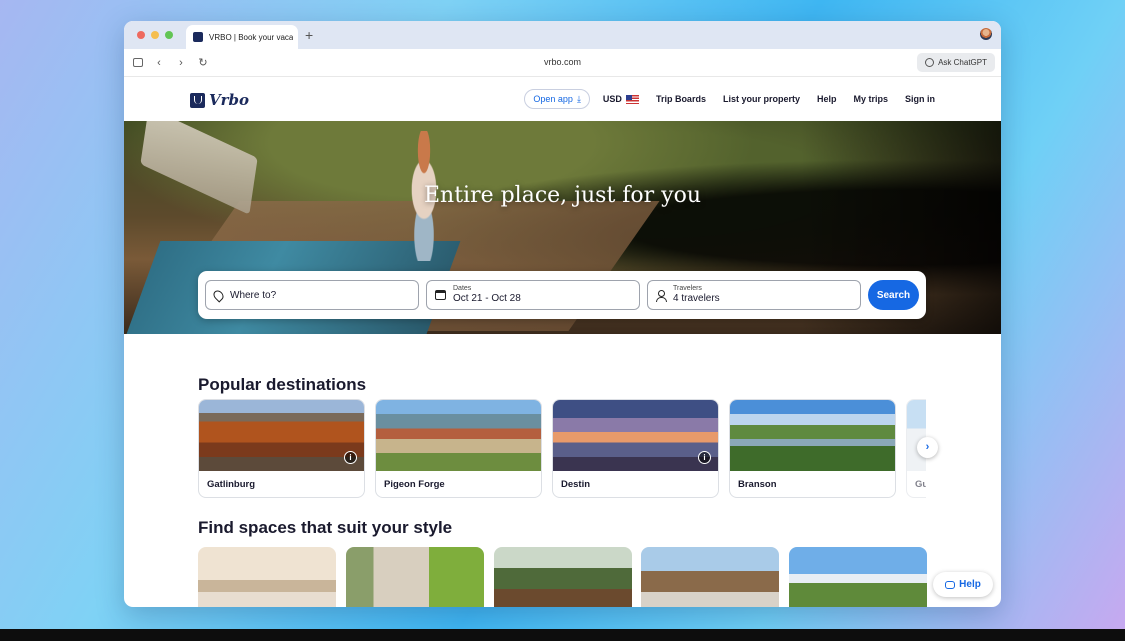 Image resolution: width=1125 pixels, height=641 pixels. What do you see at coordinates (197, 100) in the screenshot?
I see `vrbo-logo-icon` at bounding box center [197, 100].